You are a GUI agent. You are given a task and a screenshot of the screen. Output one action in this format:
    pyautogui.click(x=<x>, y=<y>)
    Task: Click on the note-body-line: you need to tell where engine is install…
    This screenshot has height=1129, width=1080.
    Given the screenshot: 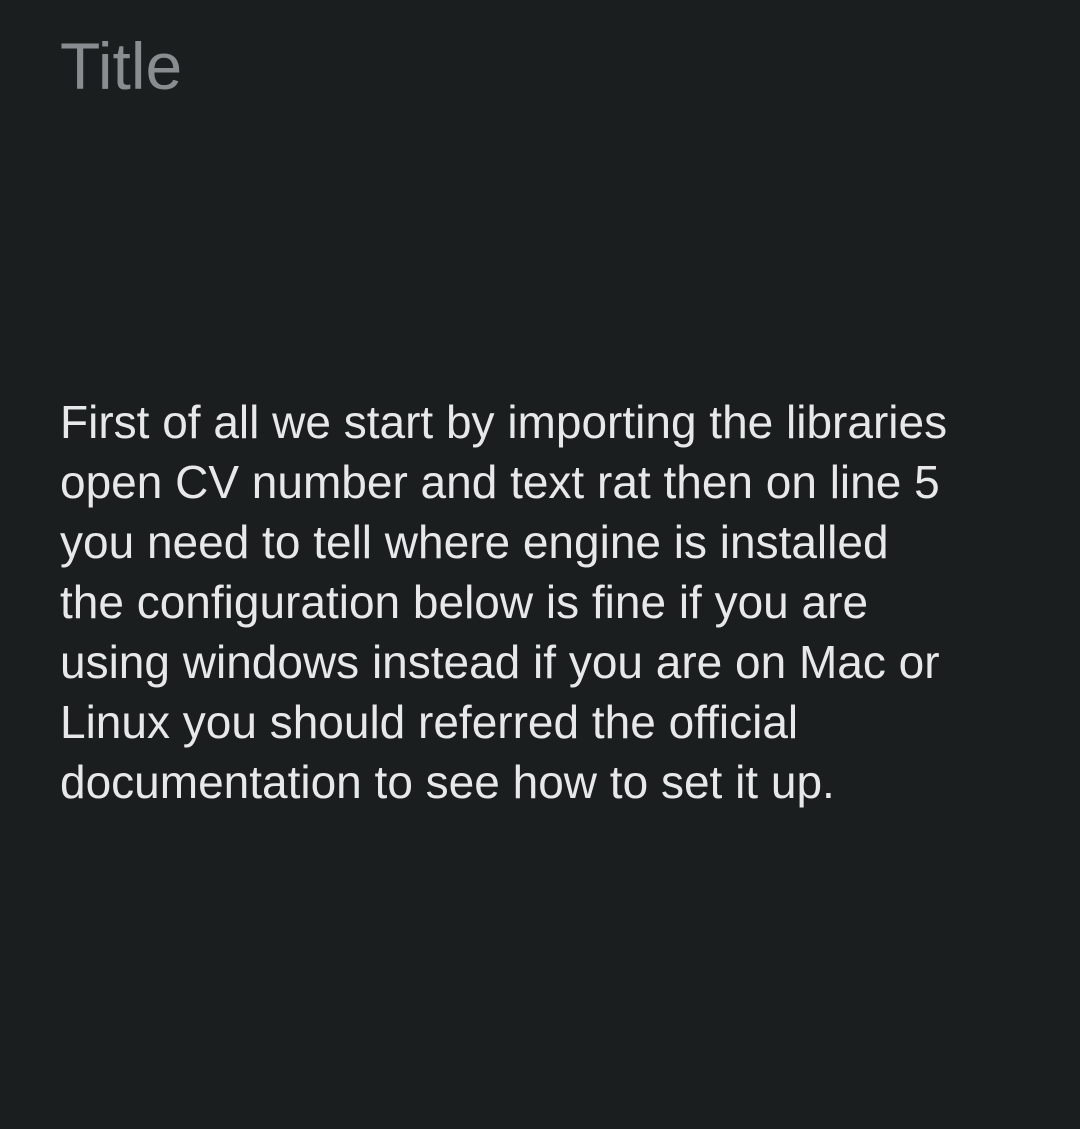 What is the action you would take?
    pyautogui.click(x=474, y=542)
    